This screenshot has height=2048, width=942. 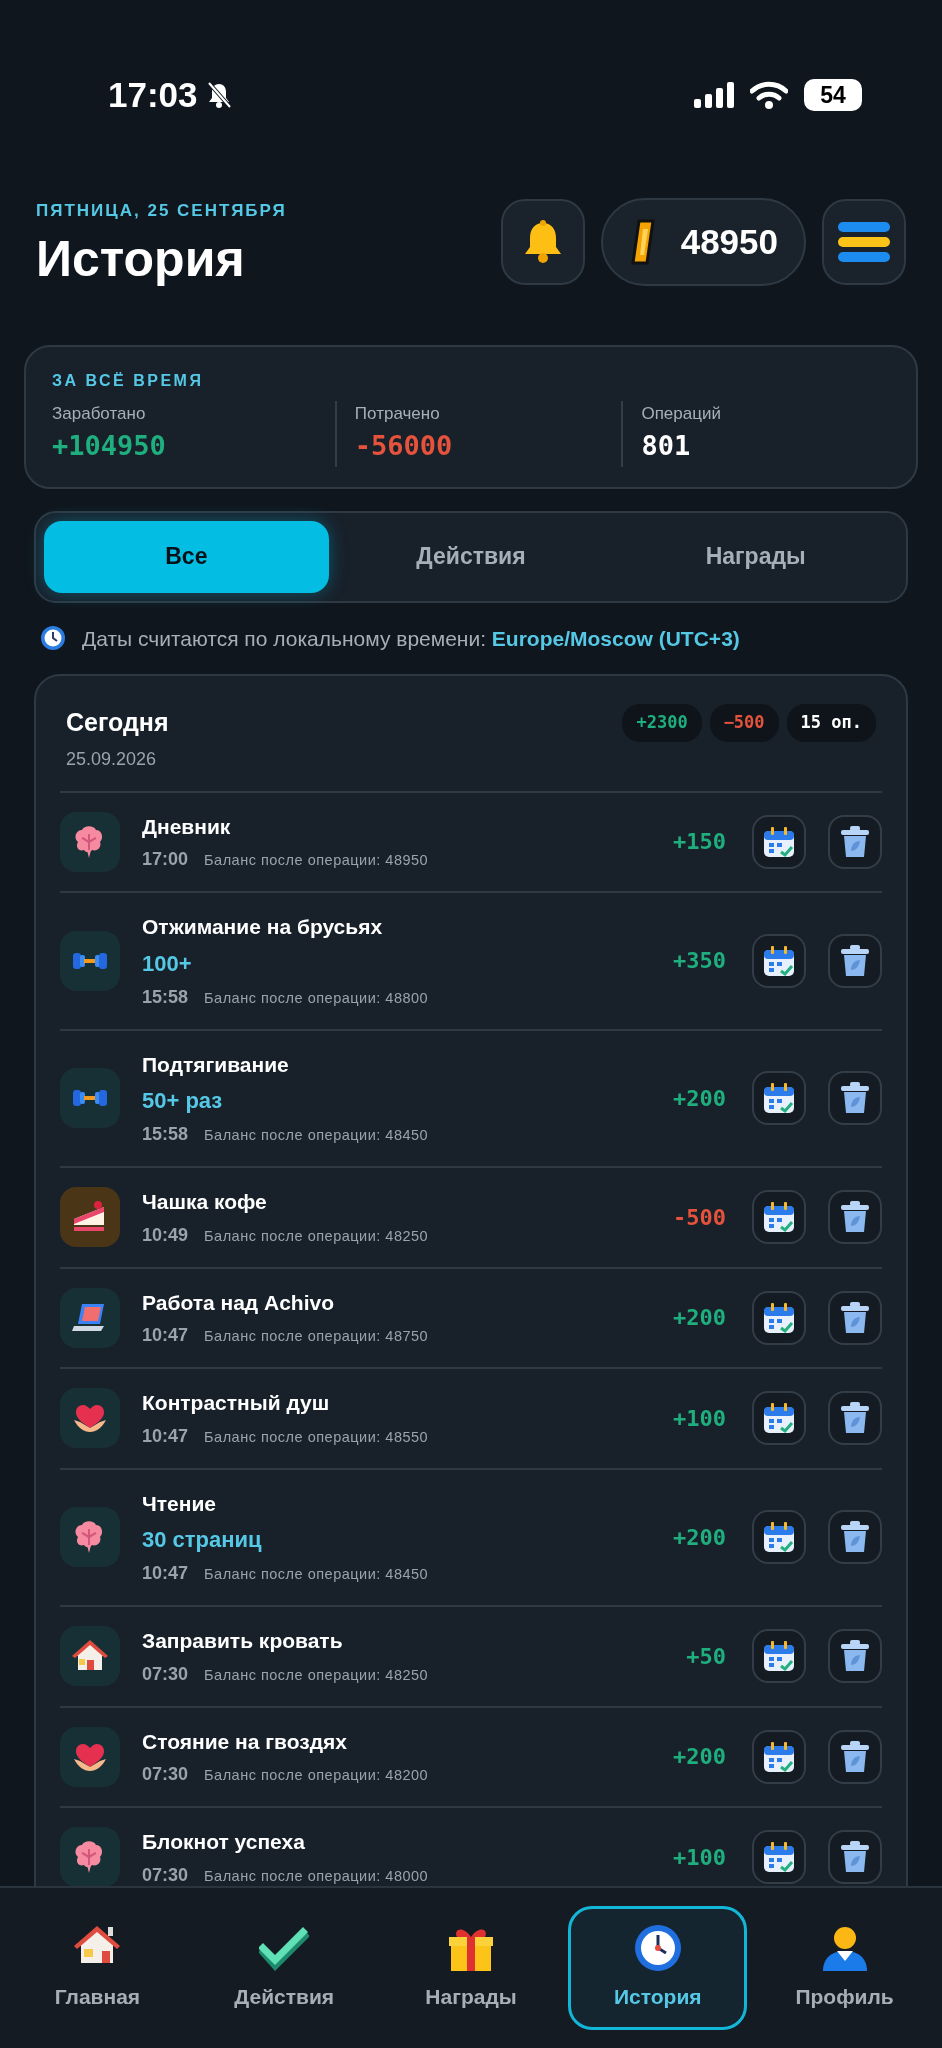 What do you see at coordinates (471, 556) in the screenshot?
I see `filter-tab: Действия` at bounding box center [471, 556].